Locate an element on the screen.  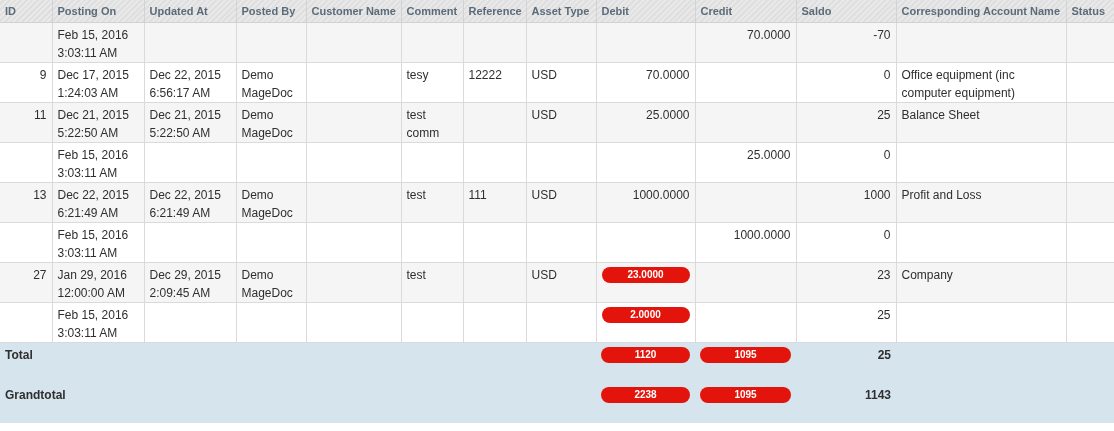
total-label: Total is located at coordinates (19, 355).